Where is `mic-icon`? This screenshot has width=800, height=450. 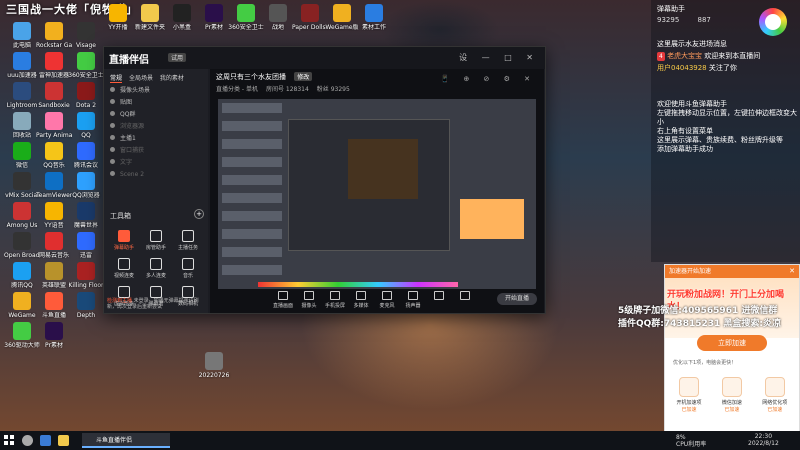 mic-icon is located at coordinates (156, 264).